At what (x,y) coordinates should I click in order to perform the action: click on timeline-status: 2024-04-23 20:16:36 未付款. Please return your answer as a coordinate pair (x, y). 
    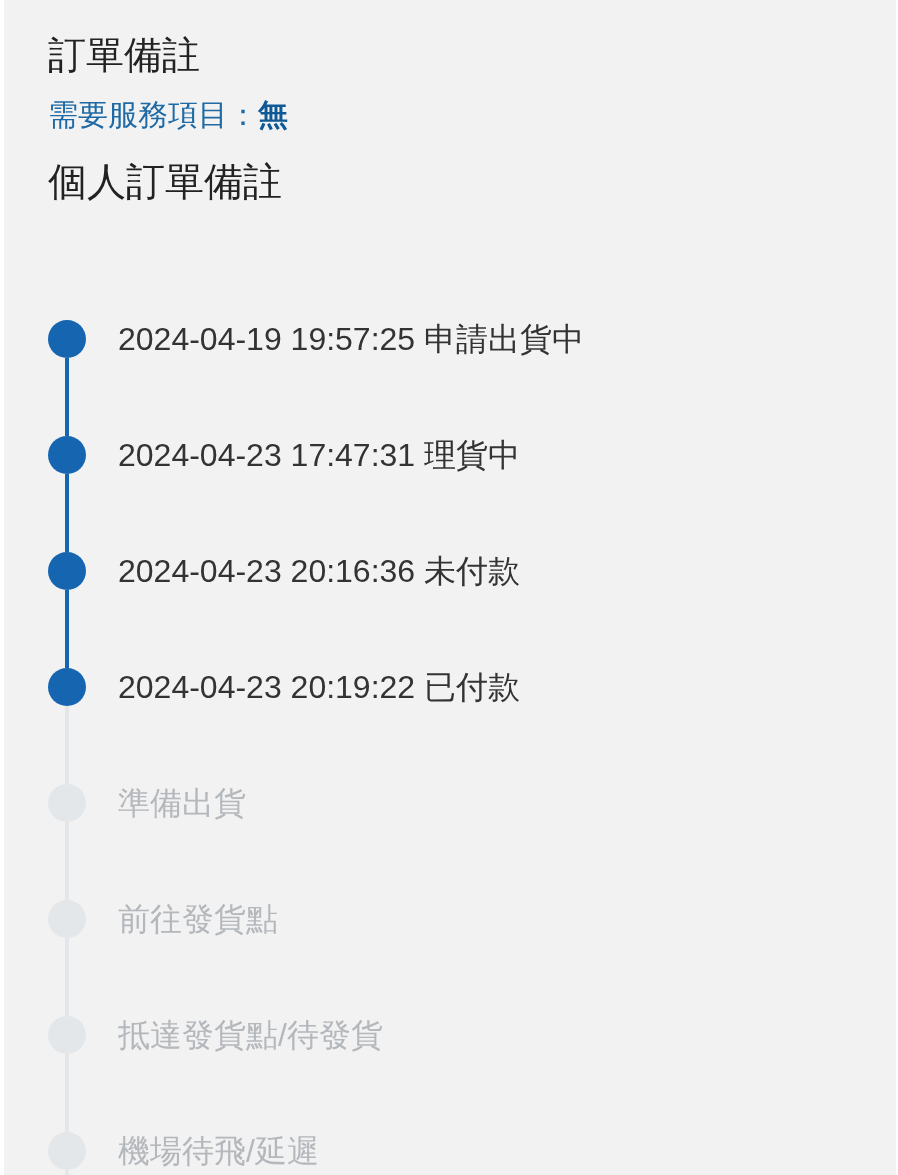
    Looking at the image, I should click on (319, 571).